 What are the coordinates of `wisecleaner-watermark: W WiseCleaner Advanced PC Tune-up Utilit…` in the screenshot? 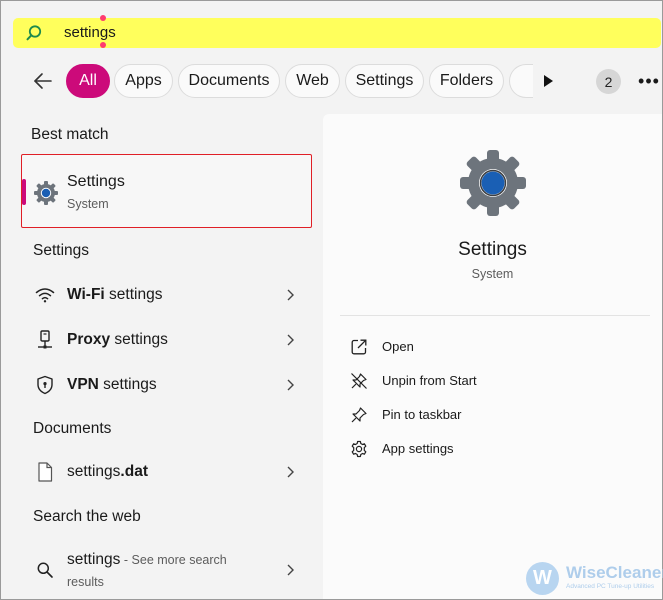 It's located at (594, 579).